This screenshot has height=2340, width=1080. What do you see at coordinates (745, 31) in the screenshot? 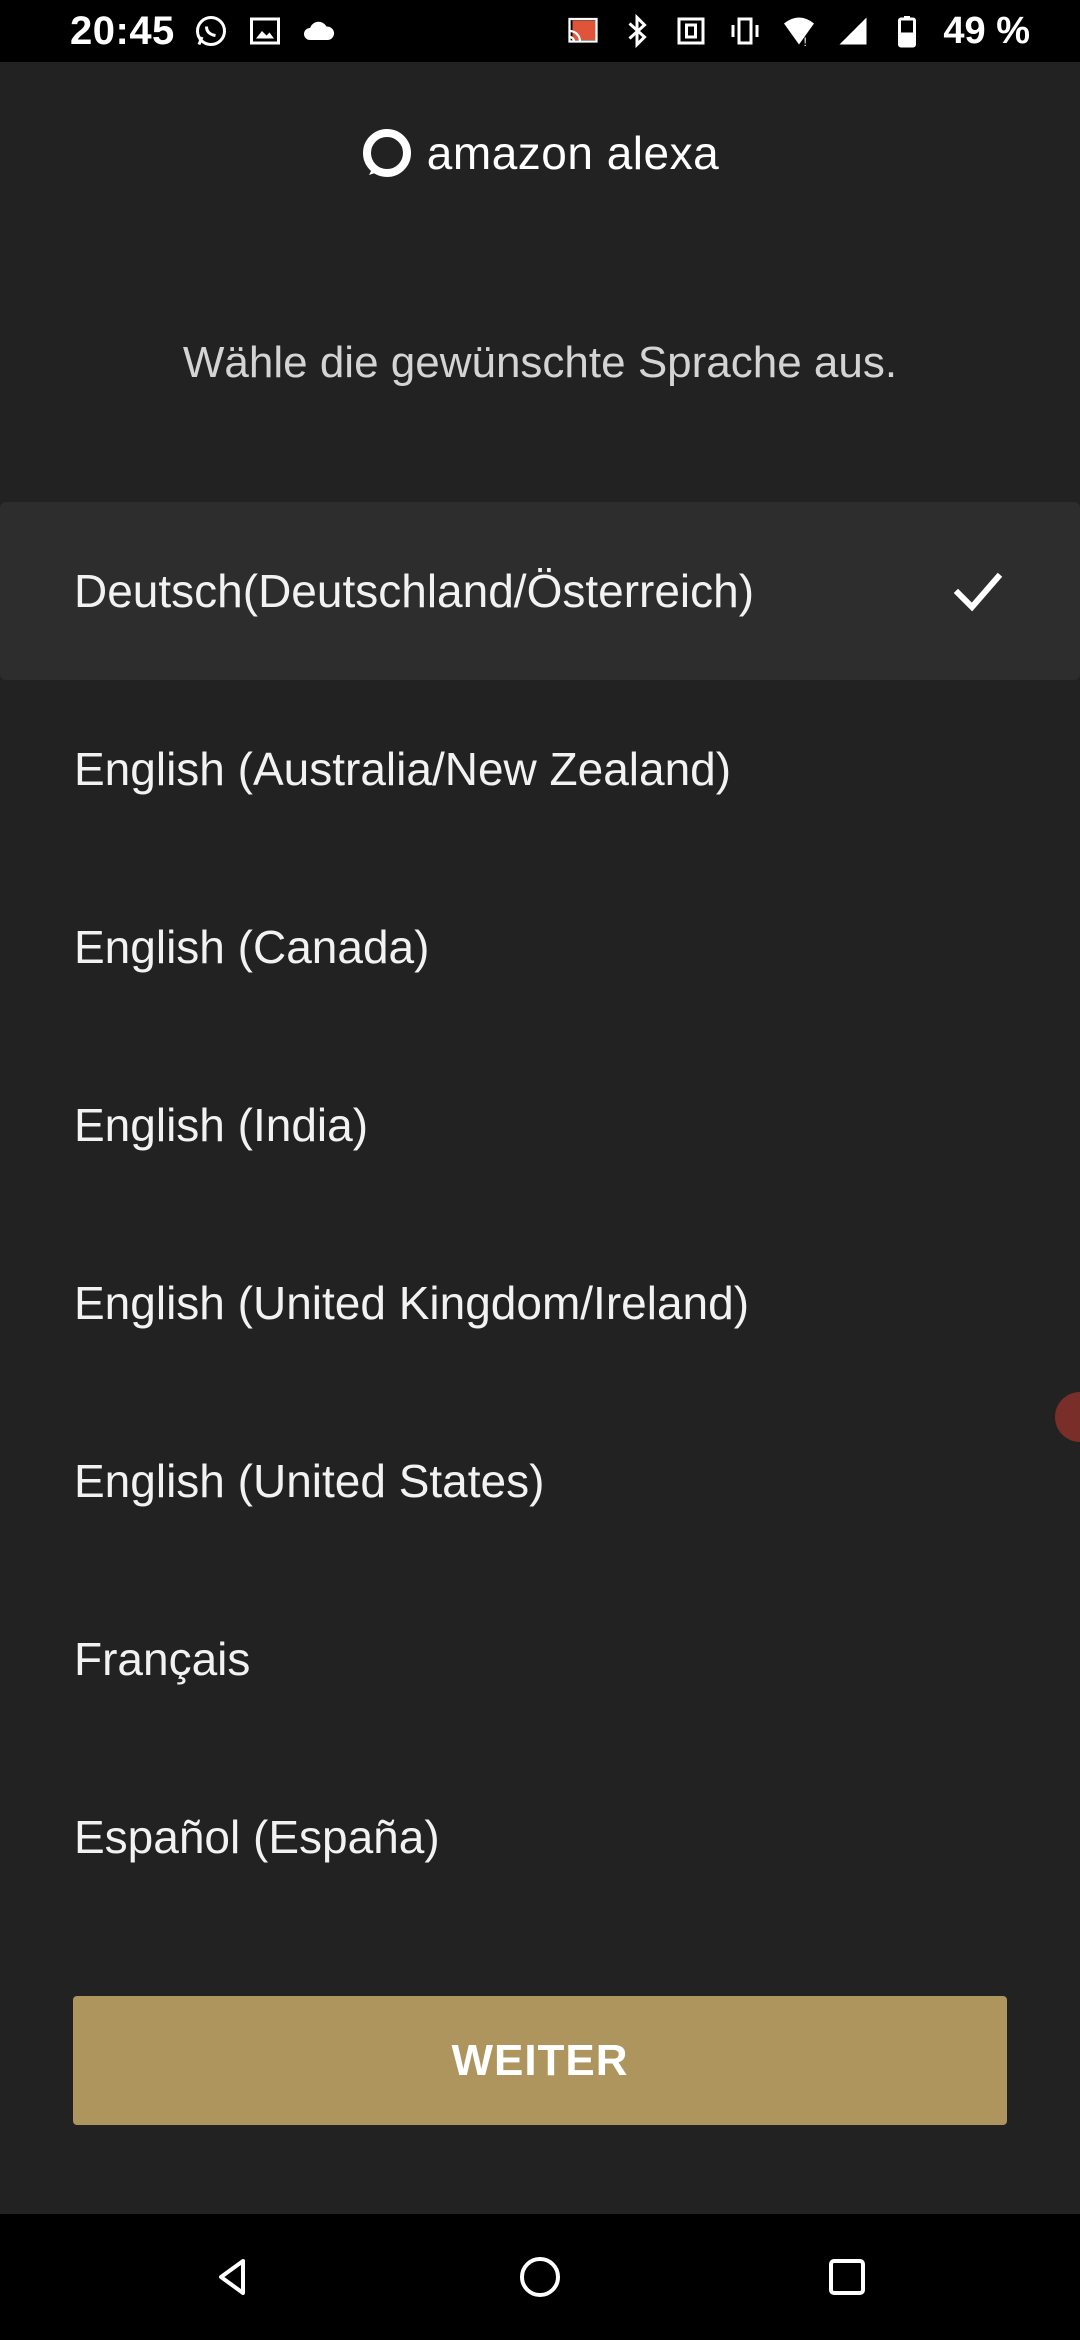
I see `vibrate-icon` at bounding box center [745, 31].